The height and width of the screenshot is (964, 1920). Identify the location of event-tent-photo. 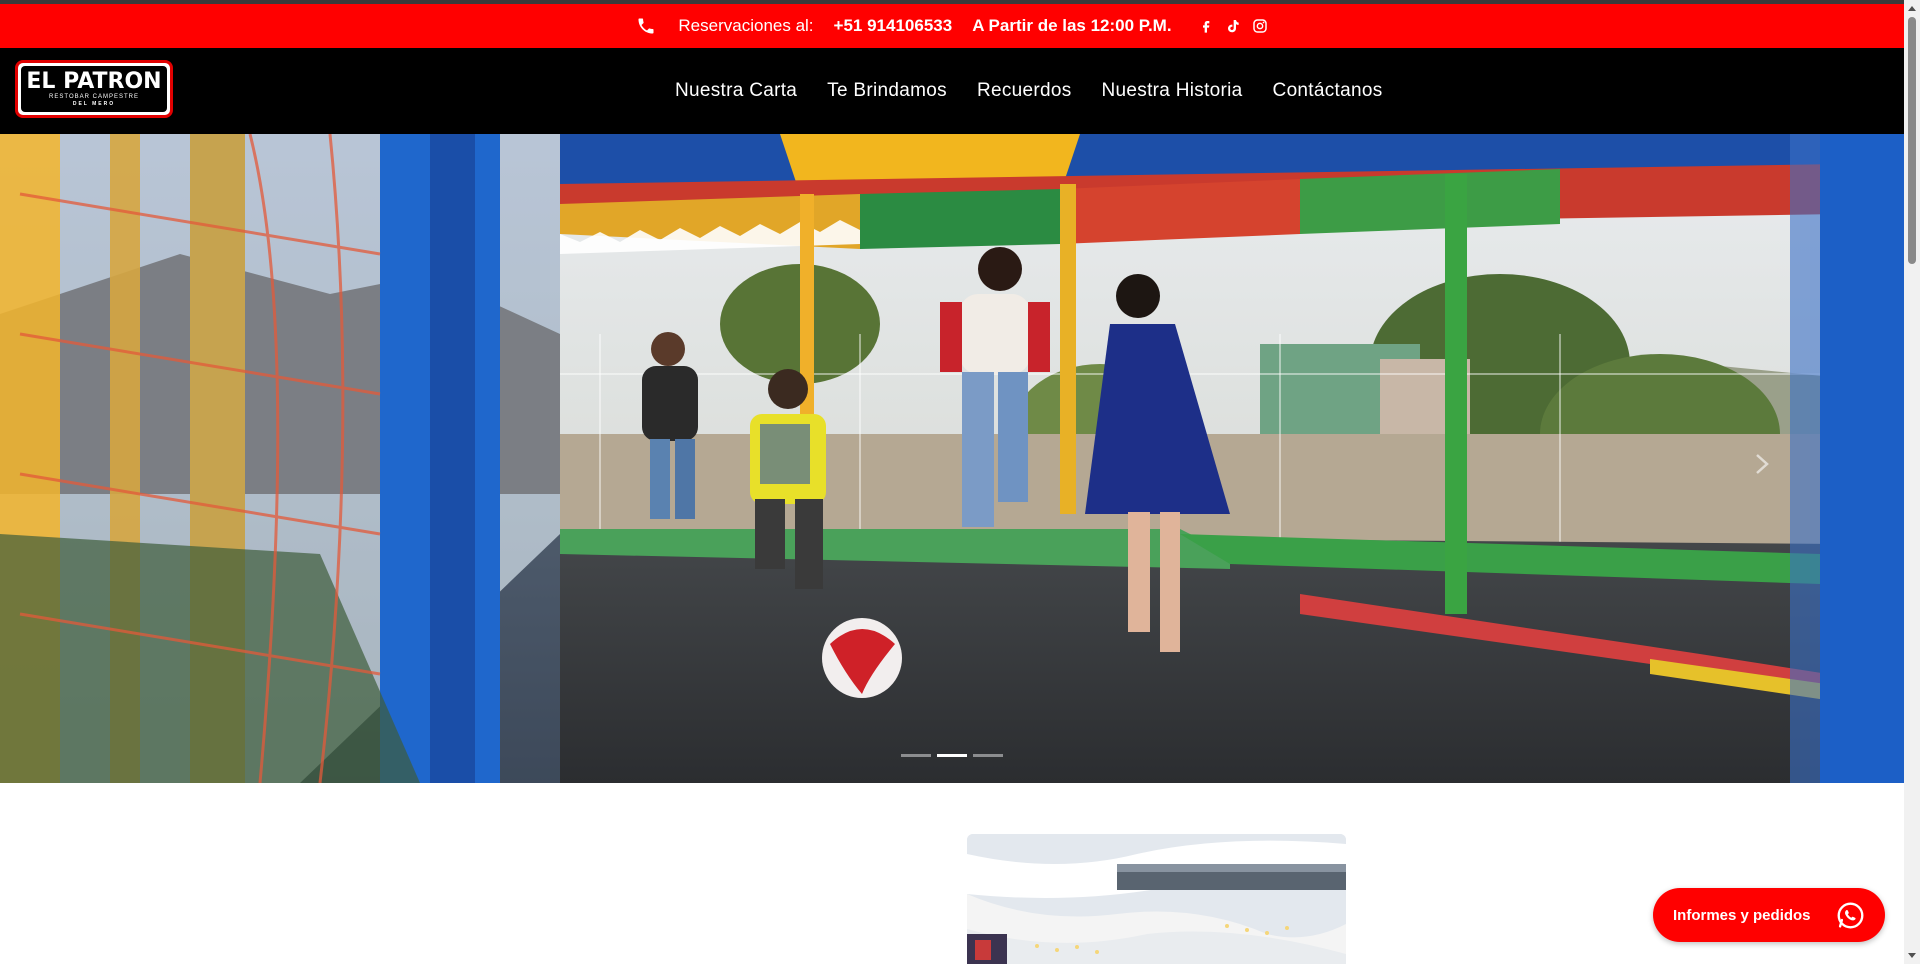
(1156, 899).